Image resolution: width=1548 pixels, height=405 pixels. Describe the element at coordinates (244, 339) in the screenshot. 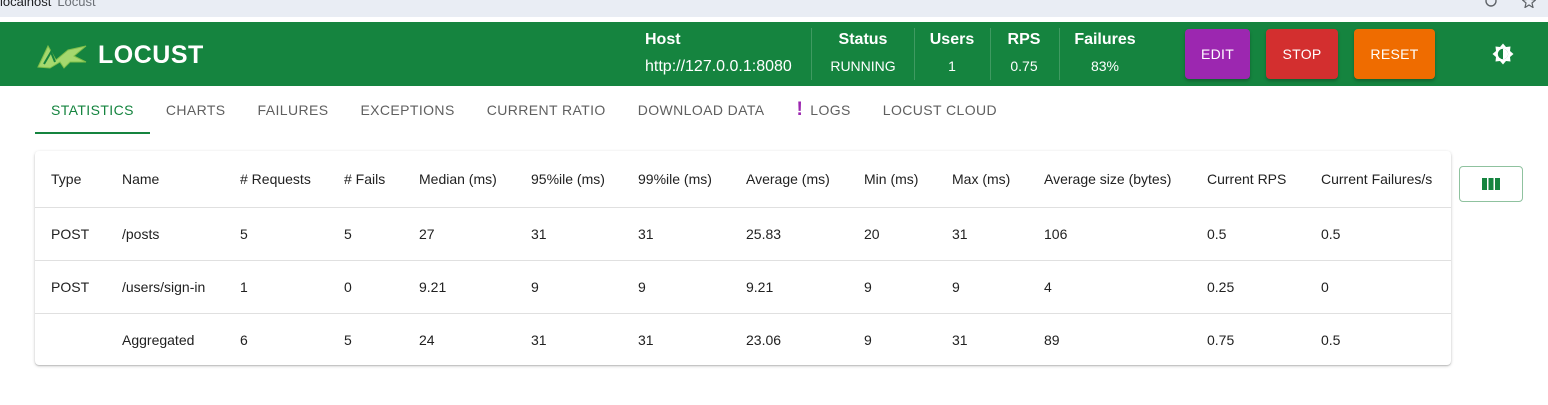

I see `table-cell: 6` at that location.